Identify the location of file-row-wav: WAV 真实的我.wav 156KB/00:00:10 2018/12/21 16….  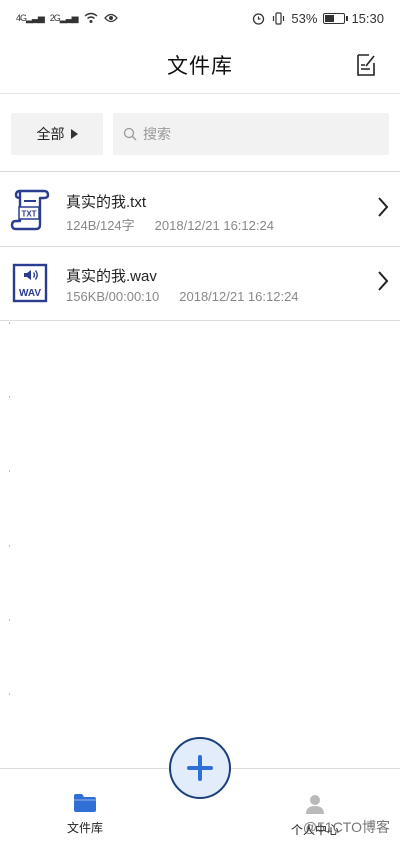
(200, 284).